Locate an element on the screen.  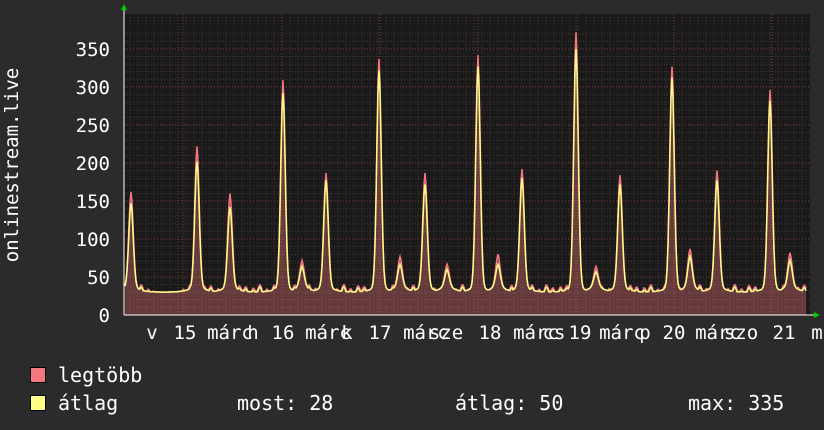
x-tick-label: sze is located at coordinates (446, 333).